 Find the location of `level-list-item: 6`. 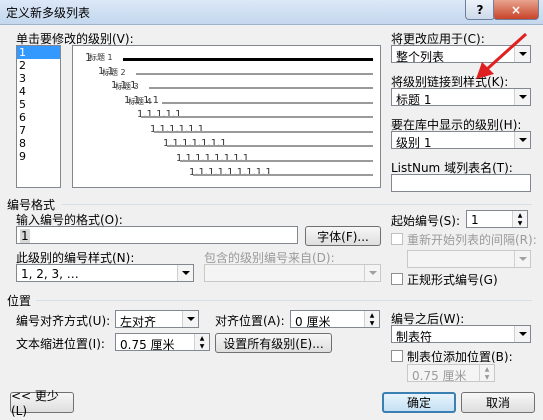

level-list-item: 6 is located at coordinates (38, 117).